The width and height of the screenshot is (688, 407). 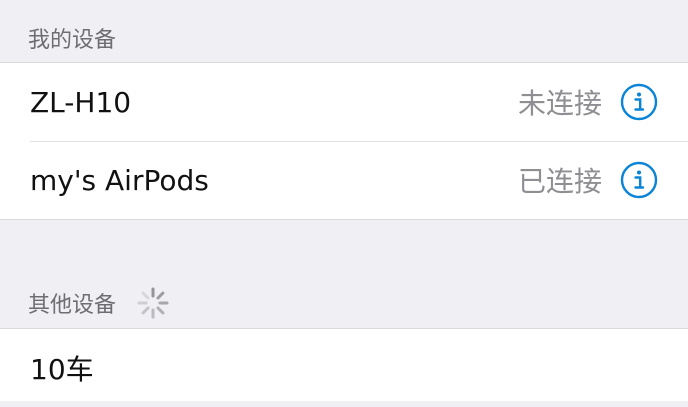 I want to click on device-name: 10车, so click(x=62, y=369).